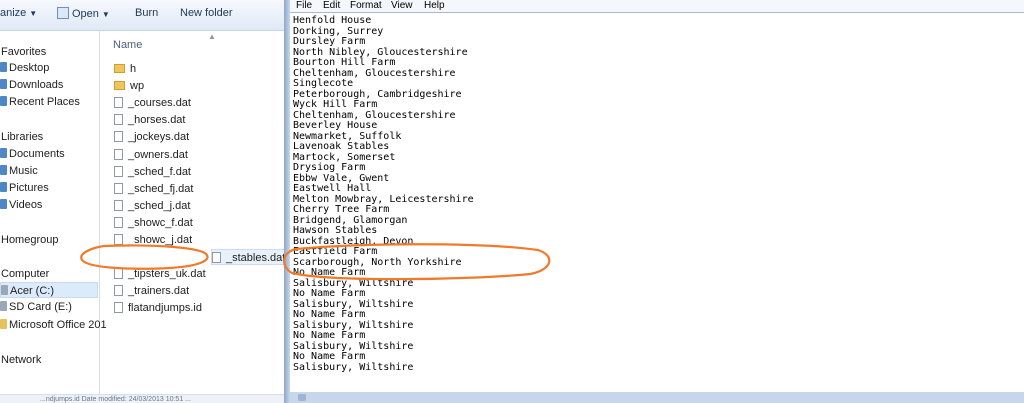  I want to click on office-drive-icon, so click(3, 324).